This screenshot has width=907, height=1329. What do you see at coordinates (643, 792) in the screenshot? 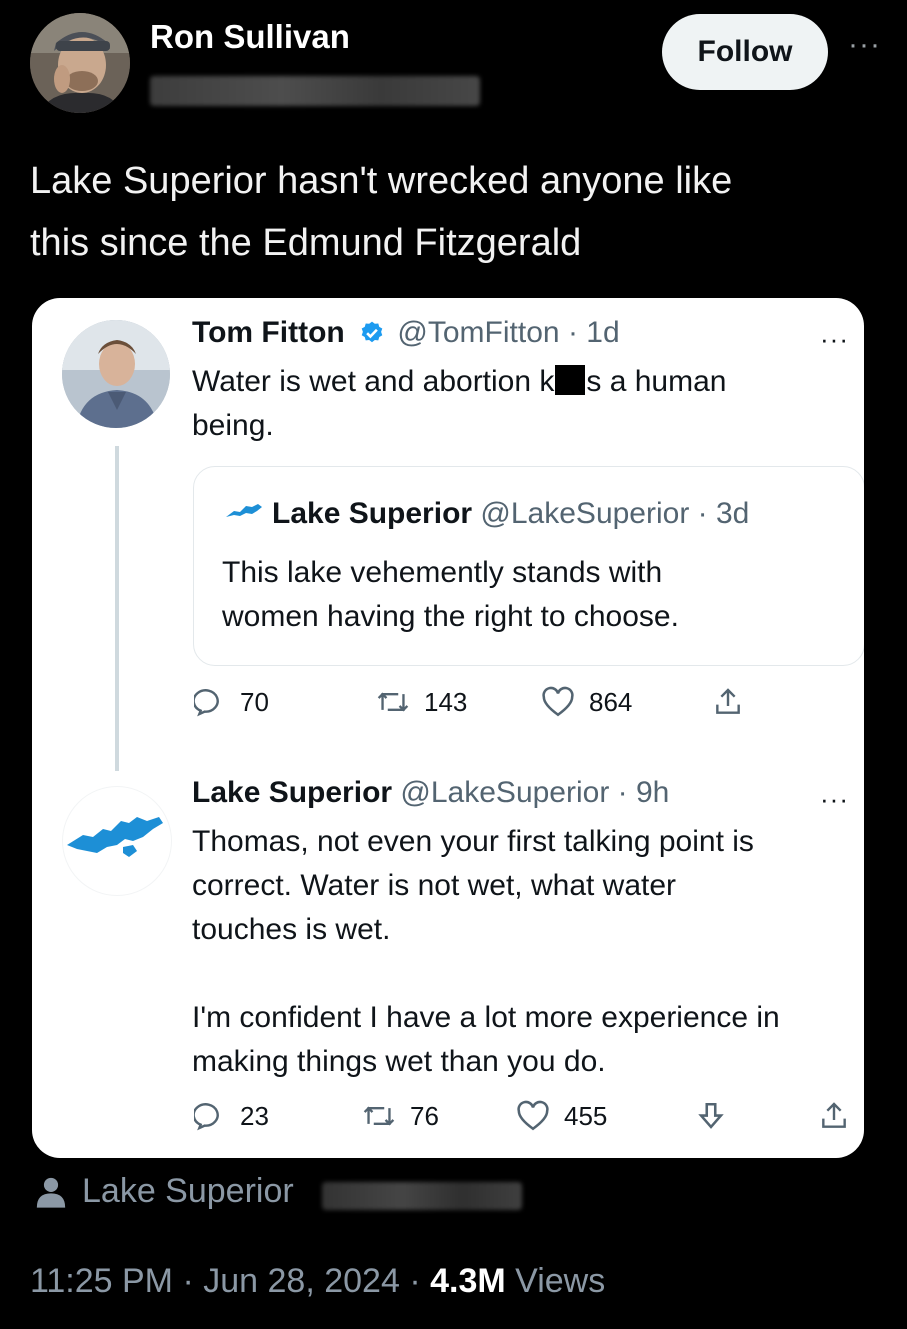
I see `tweet2-age: · 9h` at bounding box center [643, 792].